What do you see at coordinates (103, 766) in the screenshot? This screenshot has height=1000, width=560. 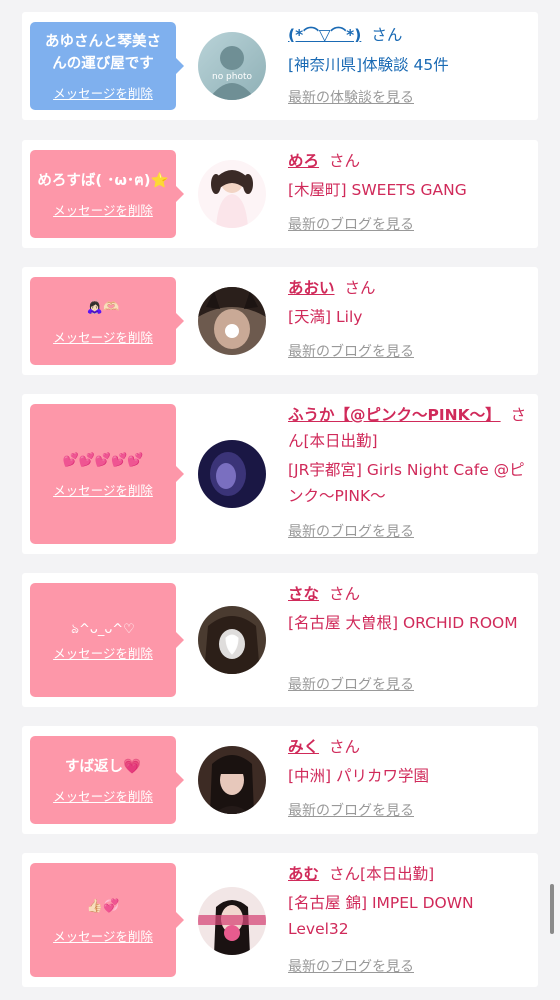 I see `message-text: すば返し💗` at bounding box center [103, 766].